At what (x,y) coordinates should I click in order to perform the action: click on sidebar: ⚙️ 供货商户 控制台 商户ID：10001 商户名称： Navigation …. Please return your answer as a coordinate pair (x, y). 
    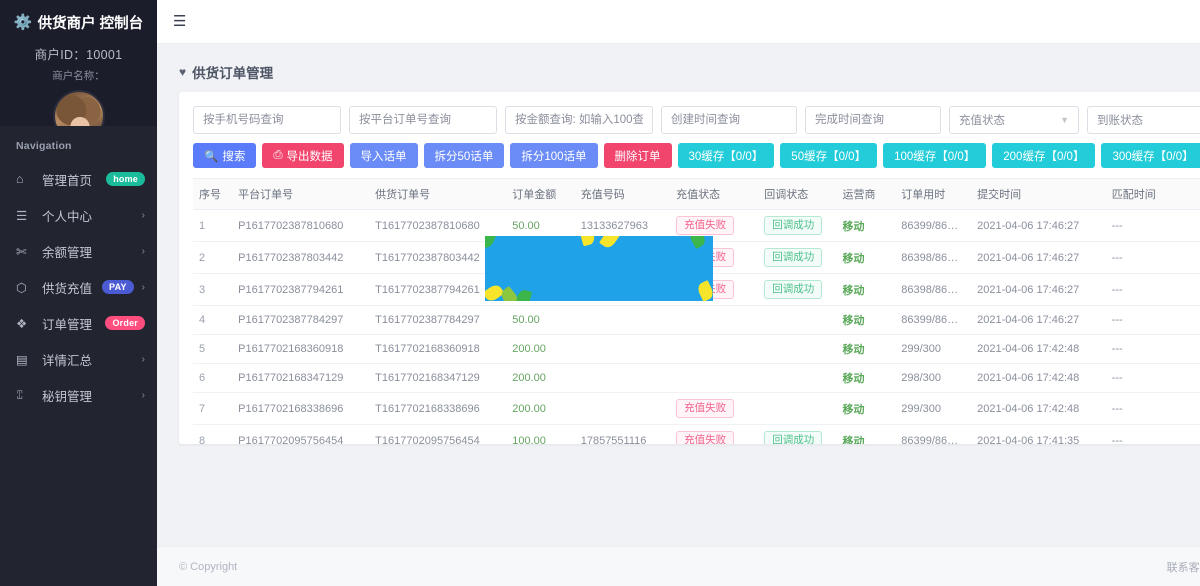
    Looking at the image, I should click on (78, 293).